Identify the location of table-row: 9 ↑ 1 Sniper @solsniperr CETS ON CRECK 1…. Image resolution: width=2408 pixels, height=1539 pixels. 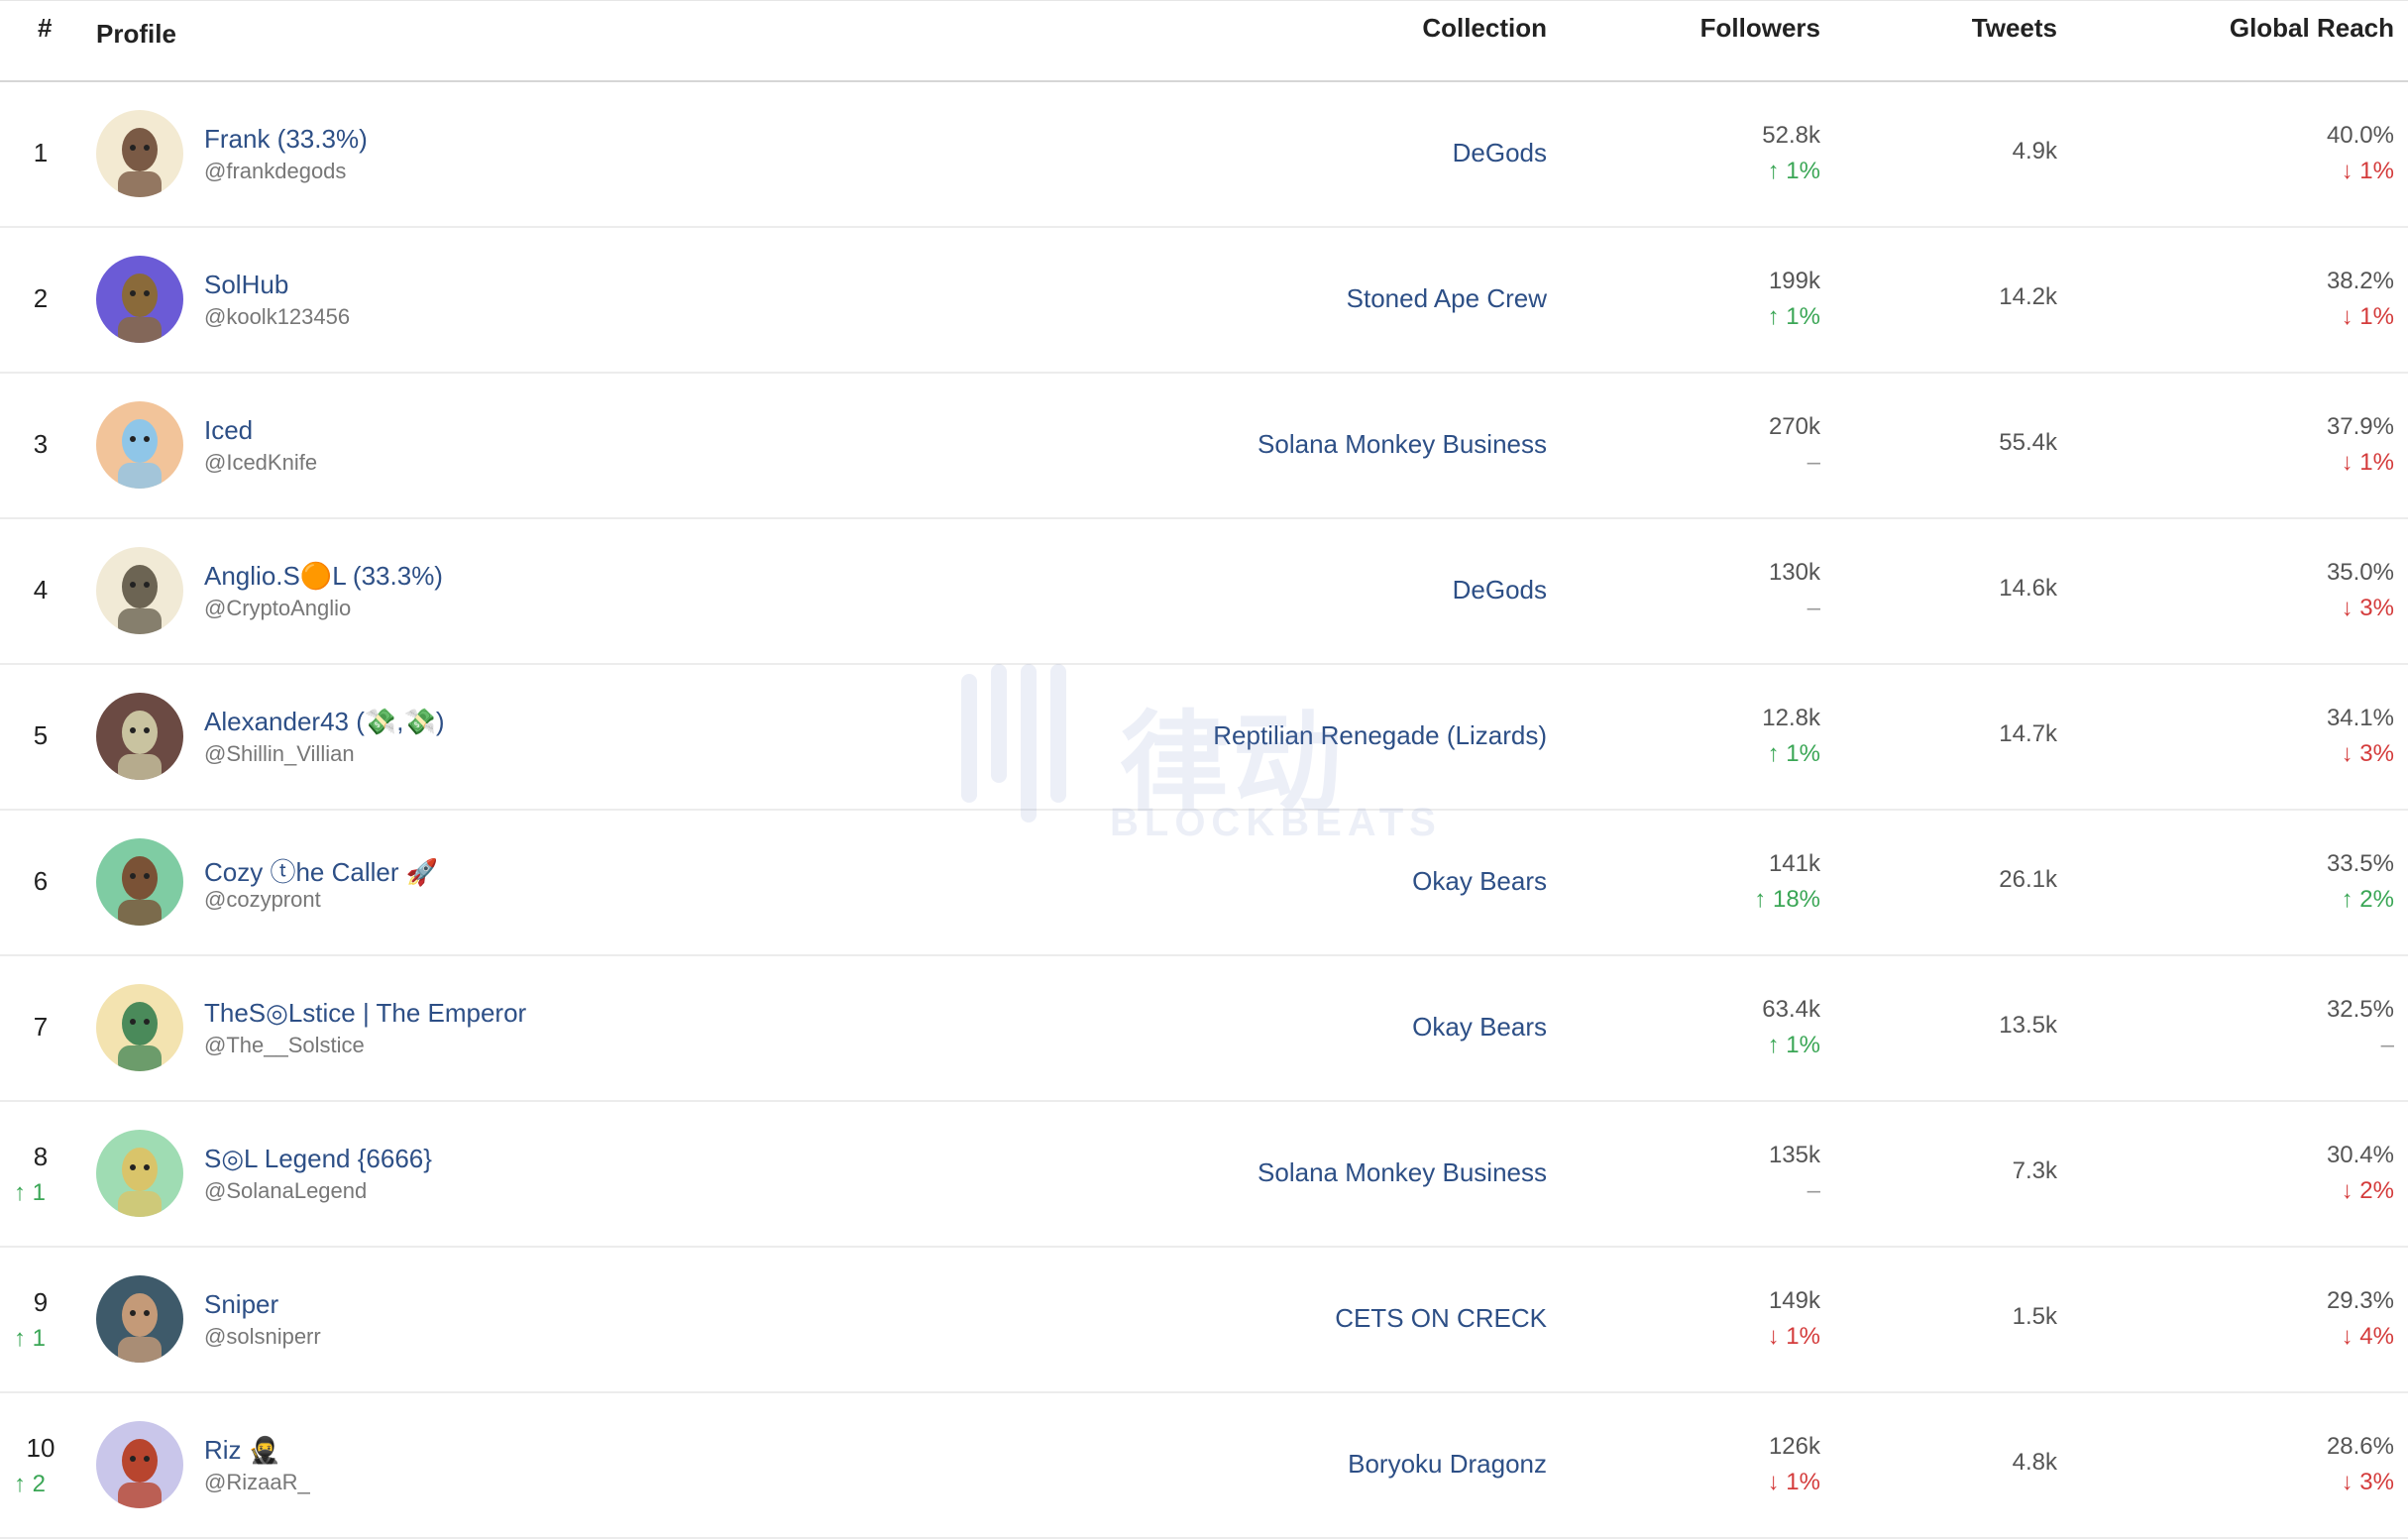
(1204, 1320).